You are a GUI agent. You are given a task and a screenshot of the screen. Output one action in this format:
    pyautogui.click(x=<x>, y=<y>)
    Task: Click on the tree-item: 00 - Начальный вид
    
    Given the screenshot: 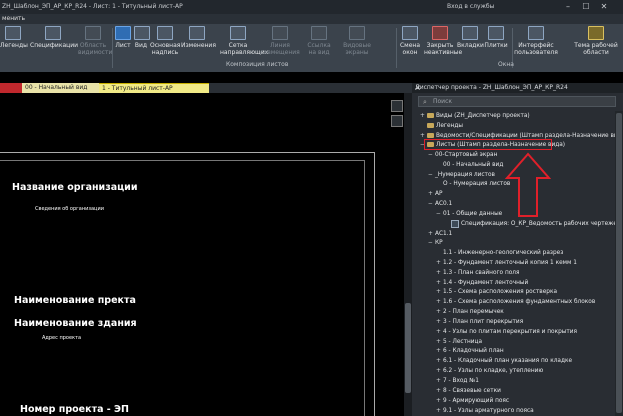 What is the action you would take?
    pyautogui.click(x=469, y=165)
    